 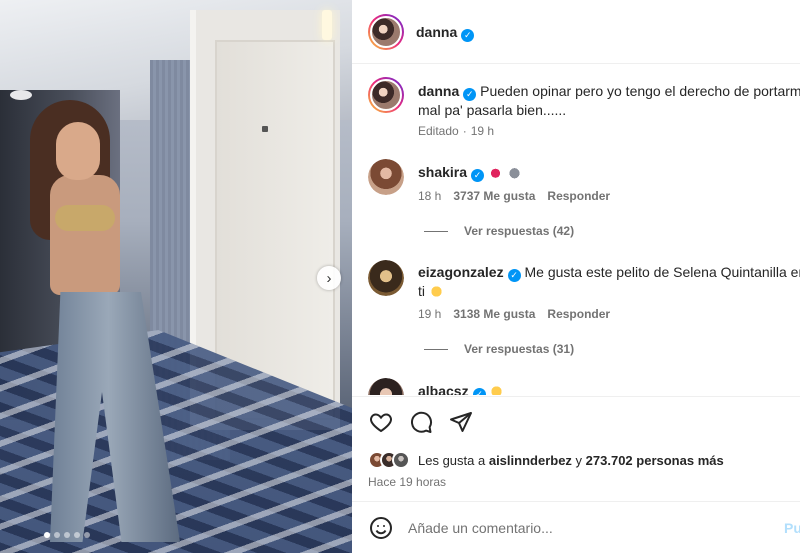 What do you see at coordinates (386, 95) in the screenshot?
I see `caption-avatar` at bounding box center [386, 95].